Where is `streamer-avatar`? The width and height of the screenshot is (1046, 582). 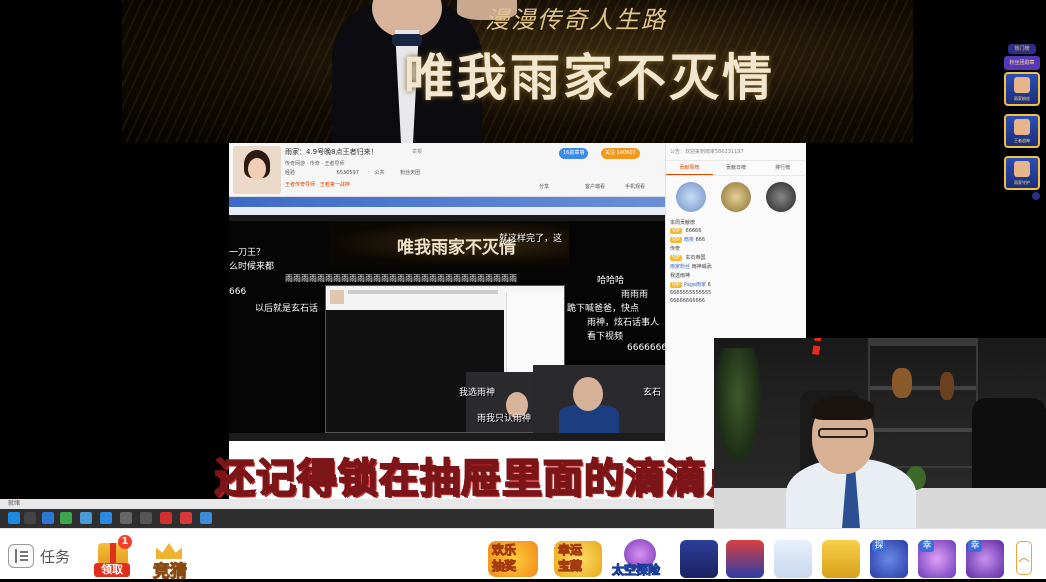
streamer-avatar is located at coordinates (257, 170).